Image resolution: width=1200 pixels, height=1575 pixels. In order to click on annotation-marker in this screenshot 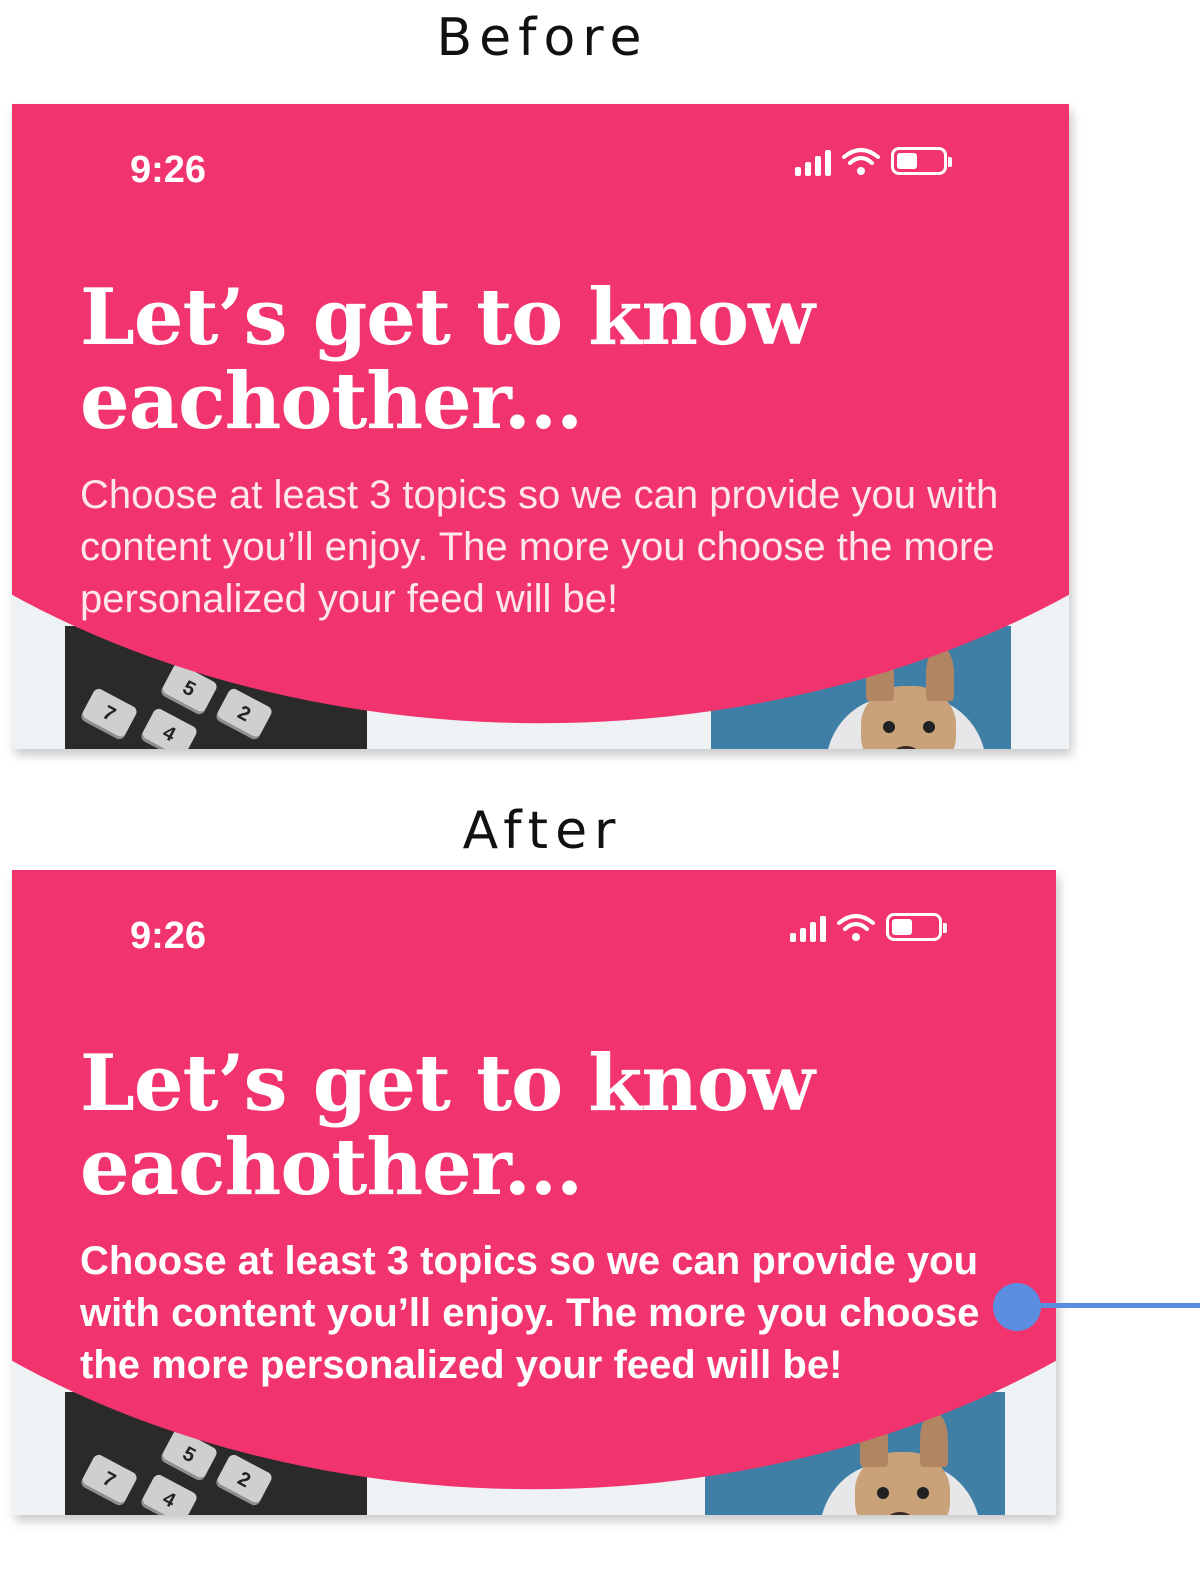, I will do `click(1017, 1307)`.